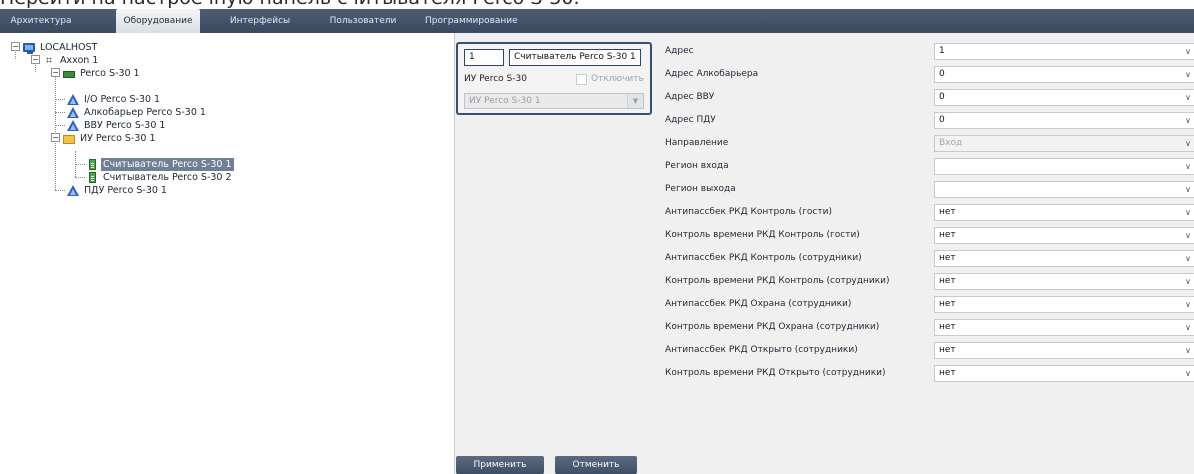 The height and width of the screenshot is (474, 1194). I want to click on tree-node-localhost: LOCALHOST, so click(61, 47).